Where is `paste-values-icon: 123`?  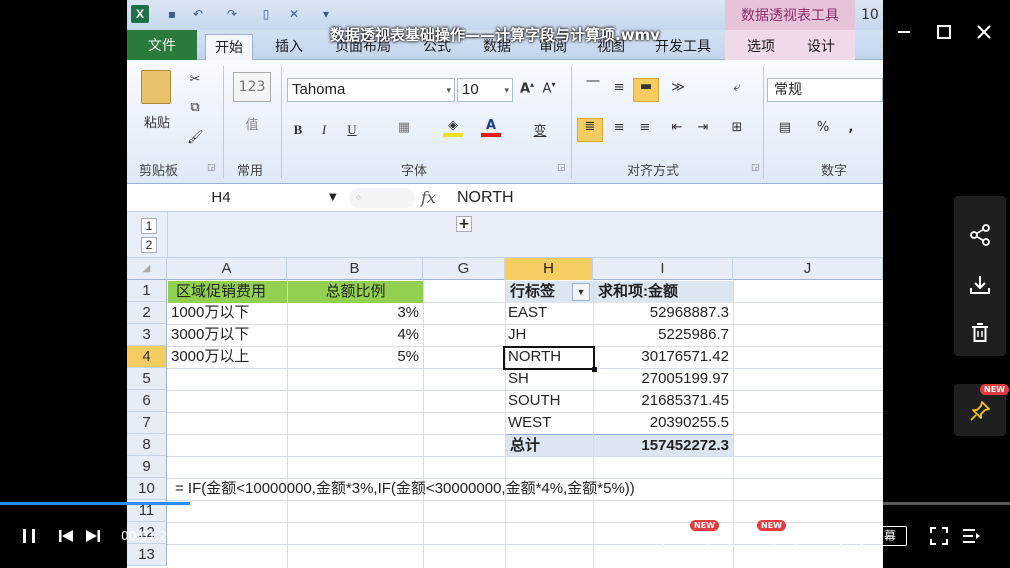 paste-values-icon: 123 is located at coordinates (252, 87).